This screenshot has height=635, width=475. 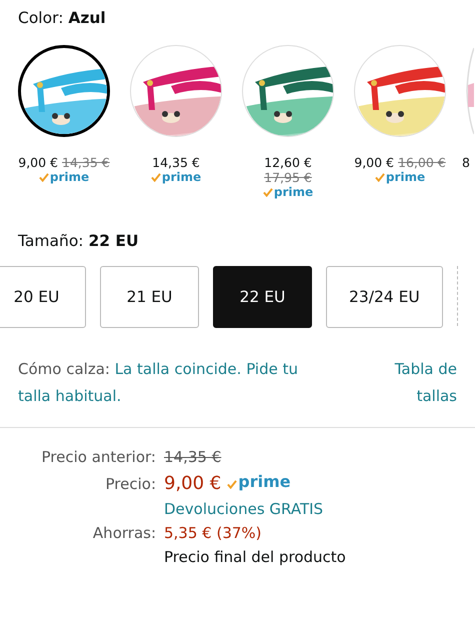 What do you see at coordinates (288, 162) in the screenshot?
I see `swatch-price: 12,60 €` at bounding box center [288, 162].